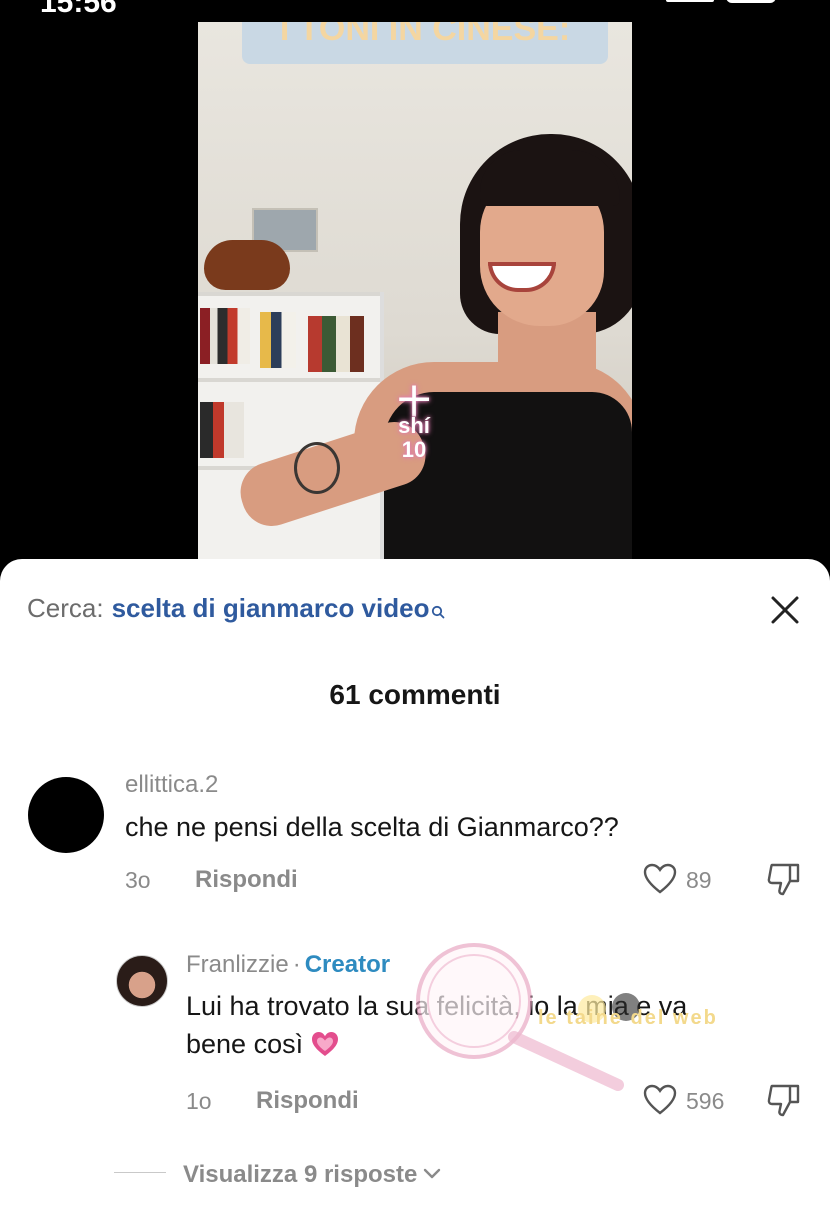  Describe the element at coordinates (415, 694) in the screenshot. I see `comment-count: 61 commenti` at that location.